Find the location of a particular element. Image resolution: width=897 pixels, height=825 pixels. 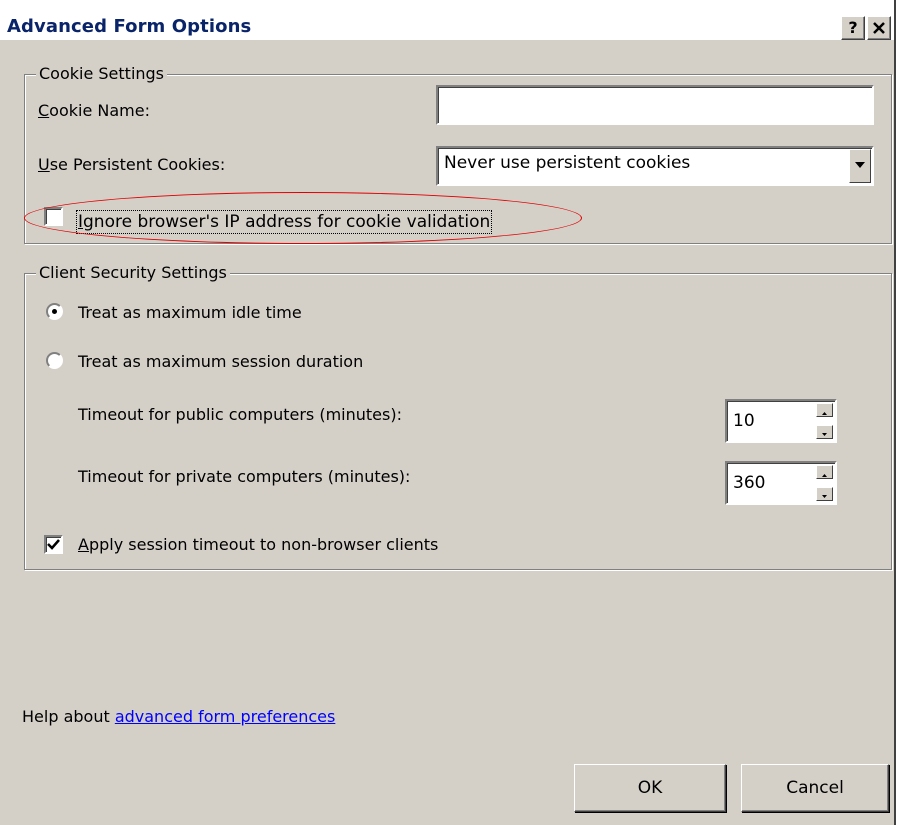

session-duration-label: Treat as maximum session duration is located at coordinates (220, 362).